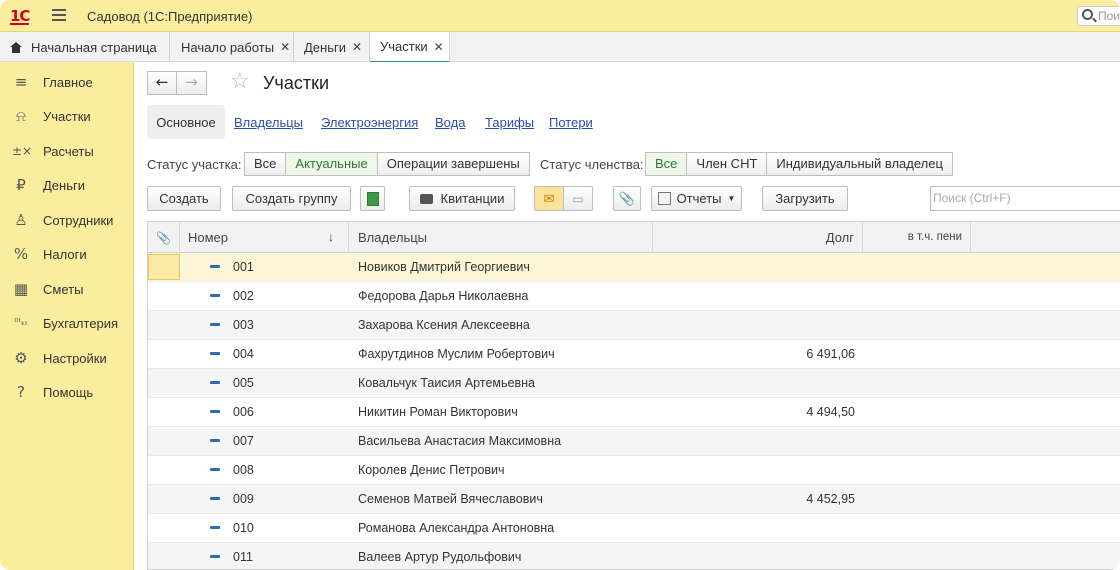  I want to click on chat-button: ▭, so click(578, 198).